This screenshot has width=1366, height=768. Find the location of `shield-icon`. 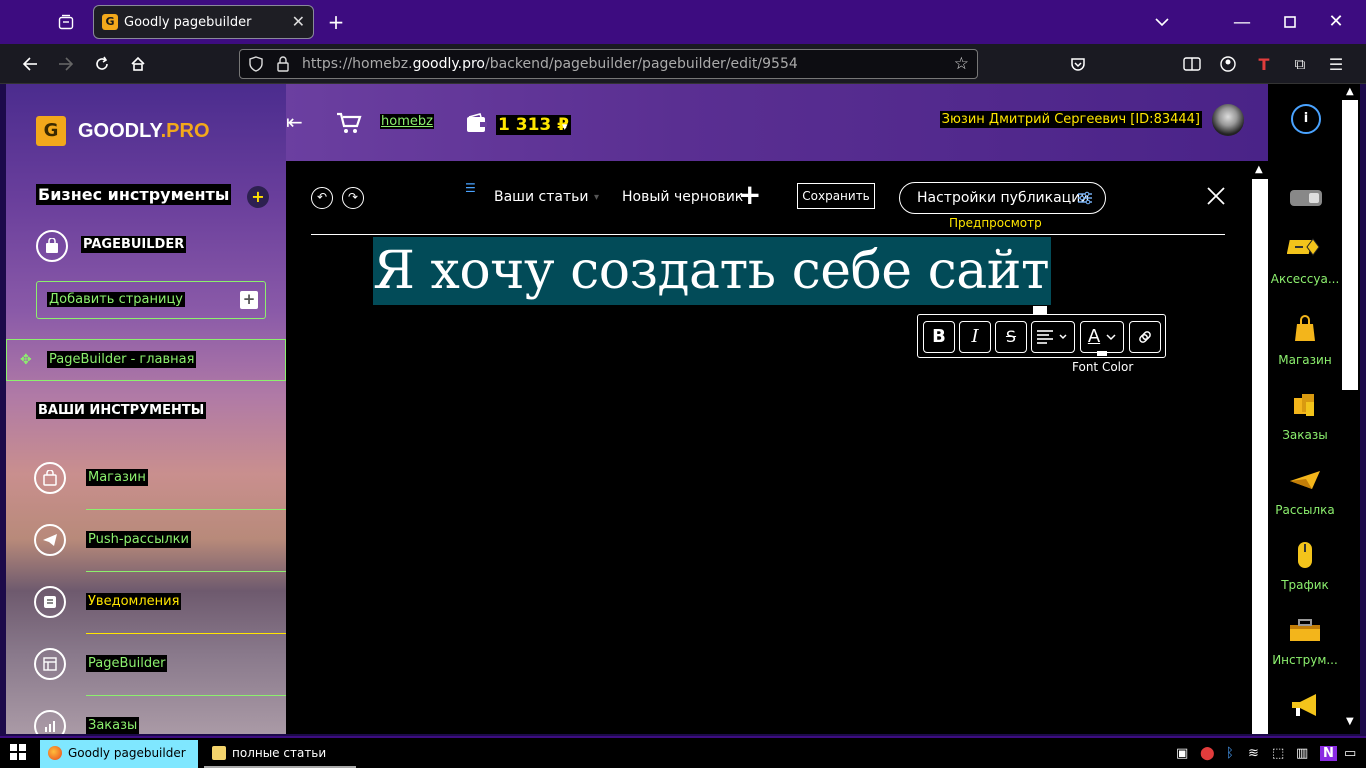

shield-icon is located at coordinates (256, 66).